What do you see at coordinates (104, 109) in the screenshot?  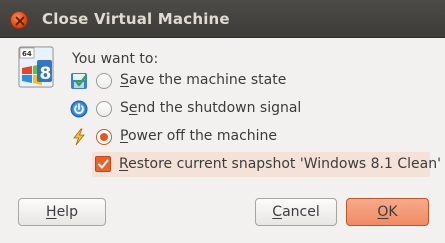 I see `shutdown-signal-radio` at bounding box center [104, 109].